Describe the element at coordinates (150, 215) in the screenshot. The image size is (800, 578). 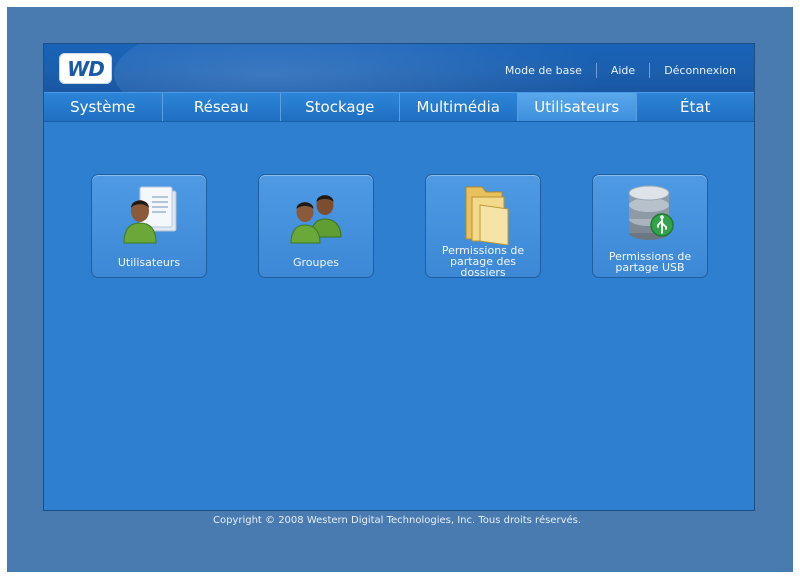
I see `user-card-icon` at that location.